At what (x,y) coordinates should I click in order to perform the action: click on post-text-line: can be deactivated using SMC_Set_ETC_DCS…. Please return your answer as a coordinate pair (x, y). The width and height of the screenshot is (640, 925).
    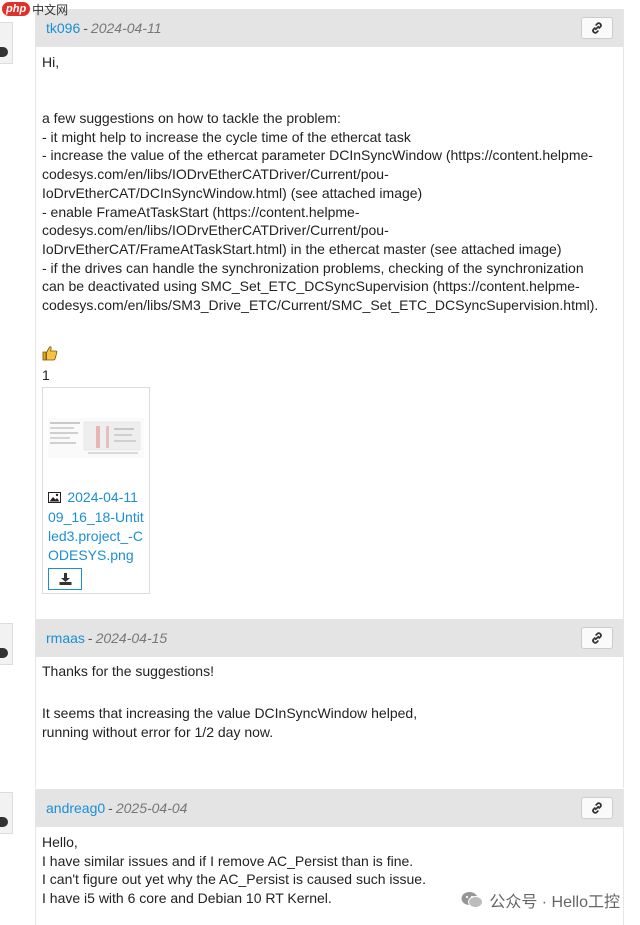
    Looking at the image, I should click on (311, 286).